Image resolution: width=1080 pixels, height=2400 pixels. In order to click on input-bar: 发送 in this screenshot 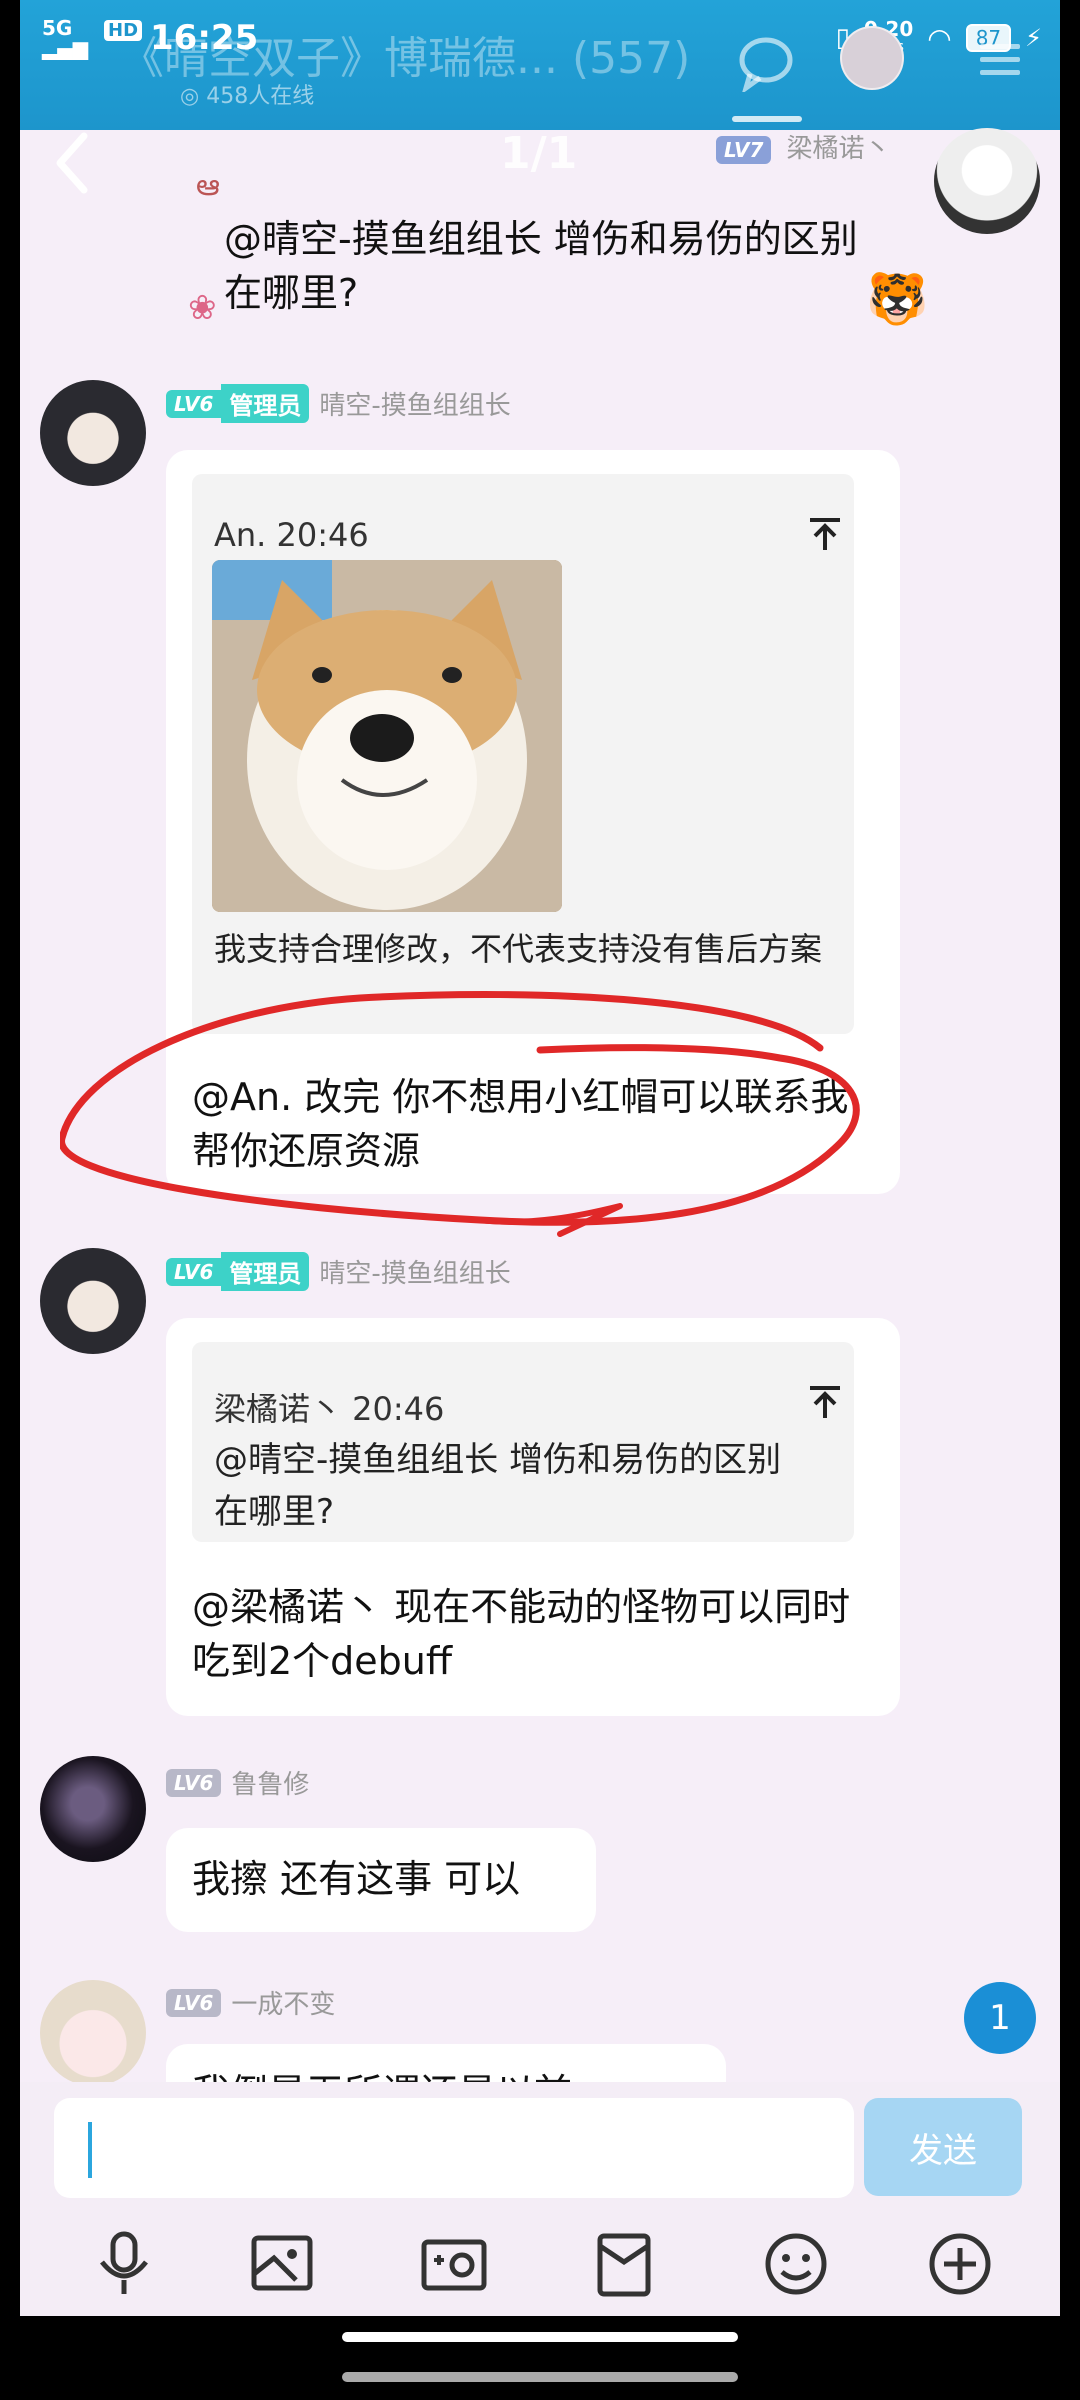, I will do `click(540, 2147)`.